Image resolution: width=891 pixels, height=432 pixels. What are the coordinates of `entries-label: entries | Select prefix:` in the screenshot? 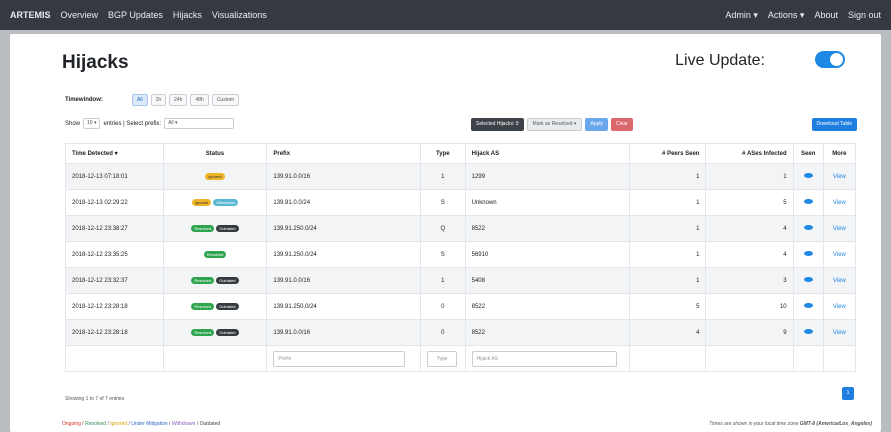 It's located at (132, 123).